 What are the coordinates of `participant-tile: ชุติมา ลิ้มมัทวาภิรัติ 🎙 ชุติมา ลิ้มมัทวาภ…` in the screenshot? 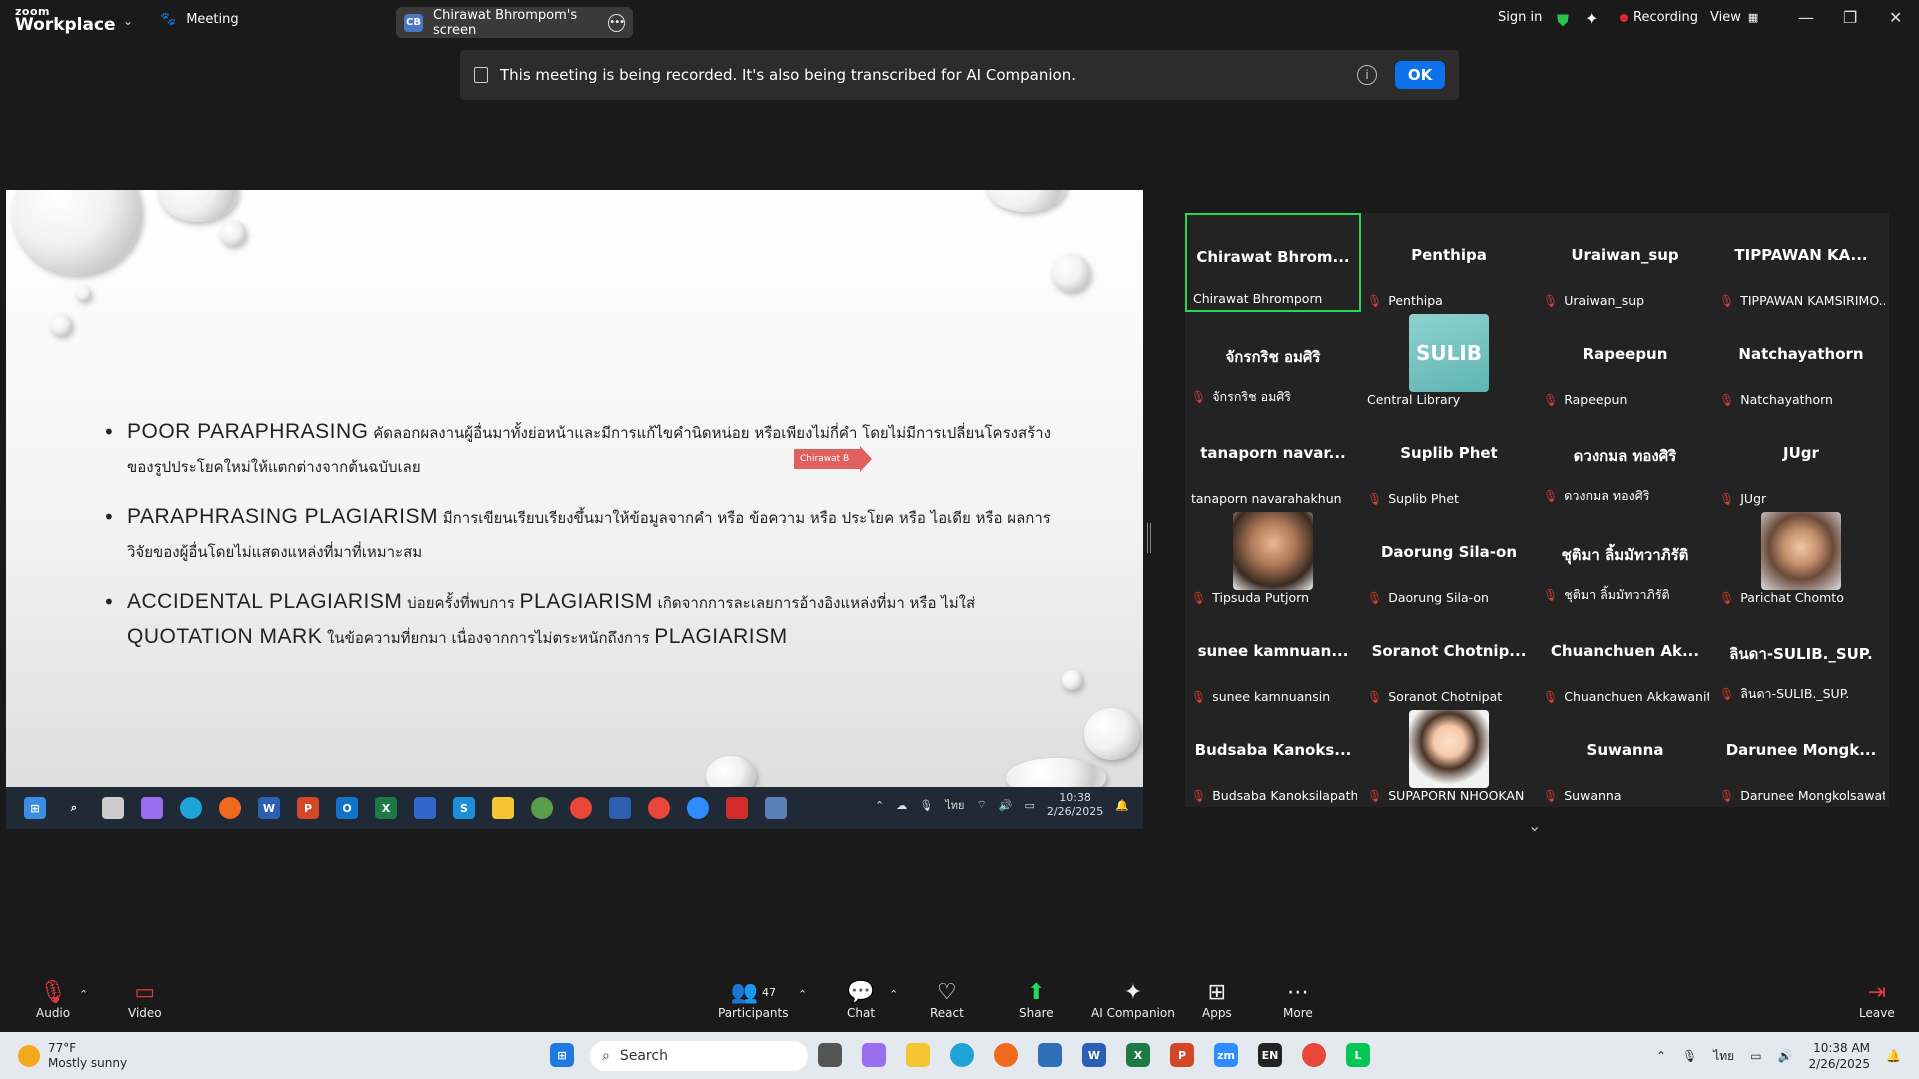 It's located at (1625, 559).